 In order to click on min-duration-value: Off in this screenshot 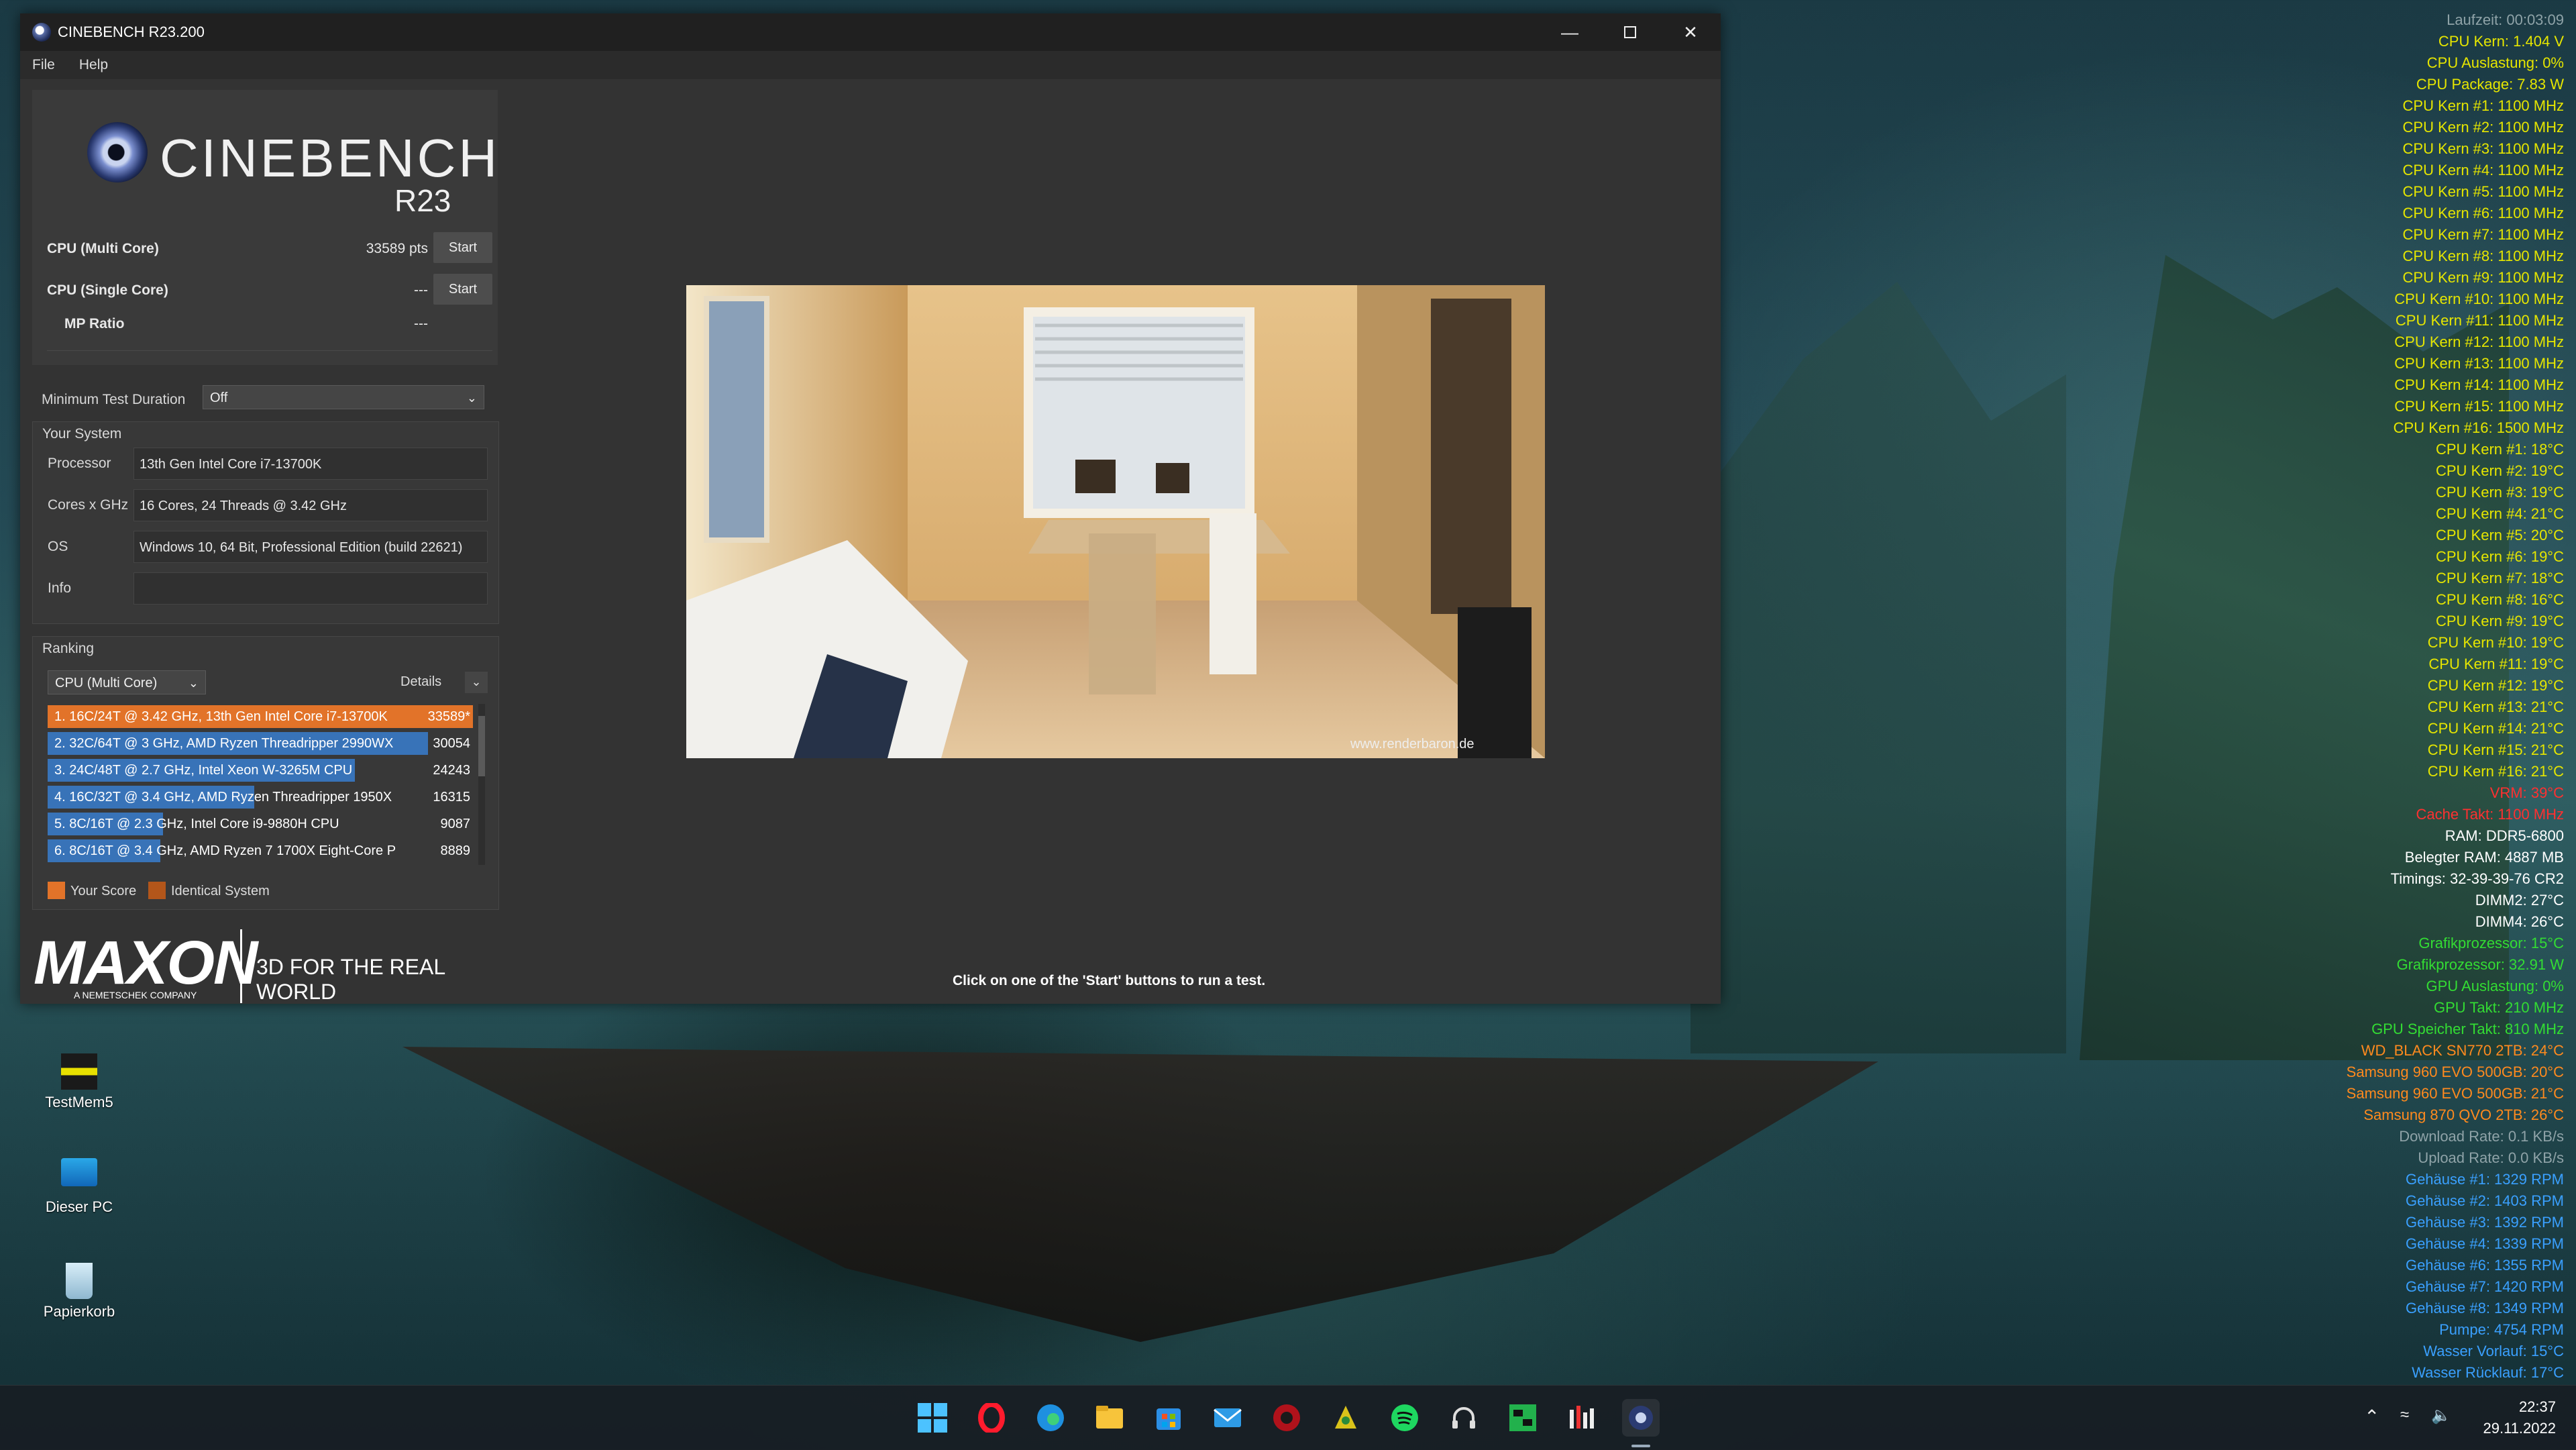, I will do `click(219, 398)`.